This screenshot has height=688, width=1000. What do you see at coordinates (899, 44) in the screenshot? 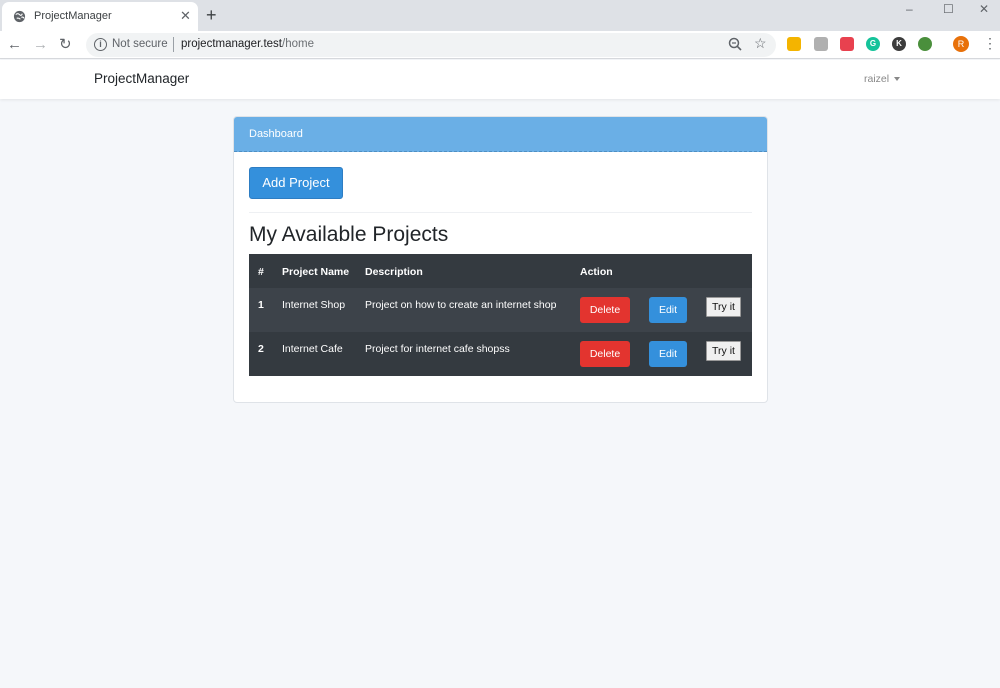
I see `ext-k-icon: K` at bounding box center [899, 44].